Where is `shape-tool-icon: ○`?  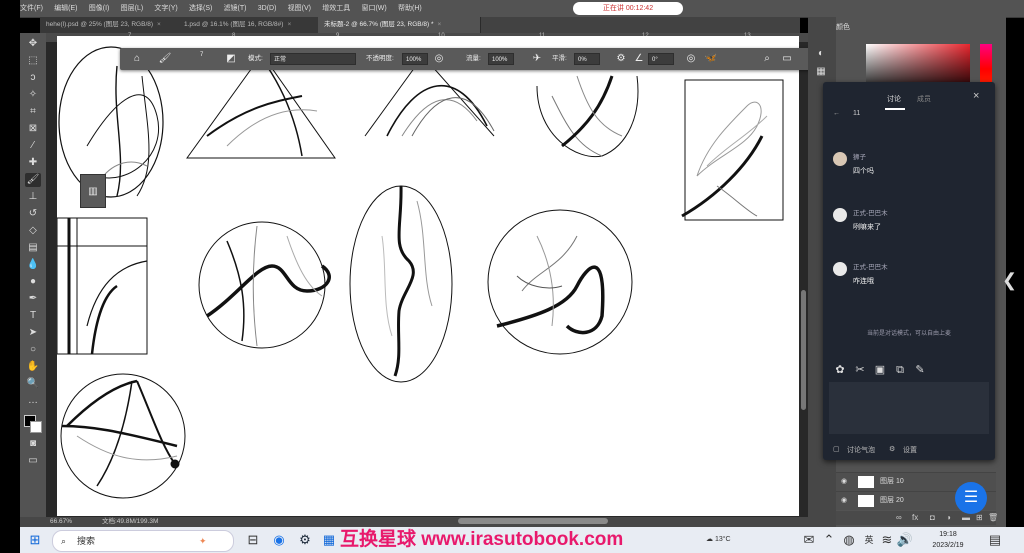
shape-tool-icon: ○ is located at coordinates (33, 350).